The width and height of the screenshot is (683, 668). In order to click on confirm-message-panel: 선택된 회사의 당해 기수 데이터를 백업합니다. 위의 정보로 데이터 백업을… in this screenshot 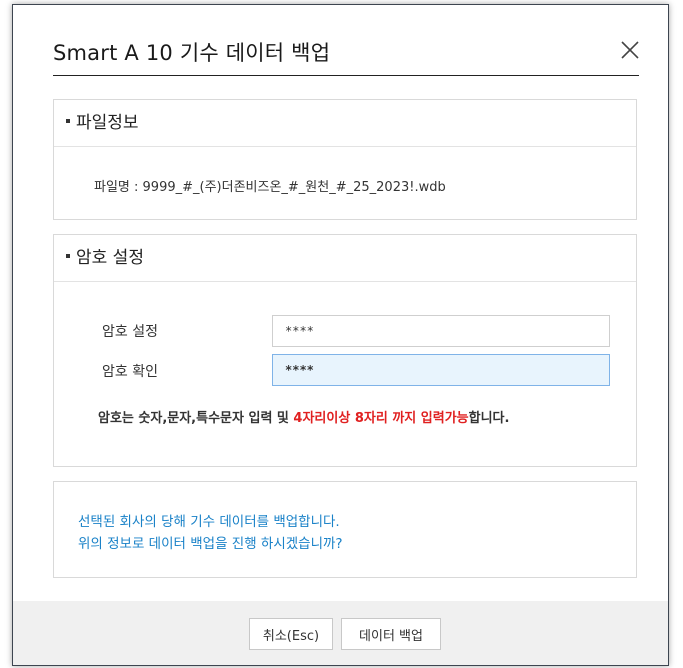, I will do `click(345, 529)`.